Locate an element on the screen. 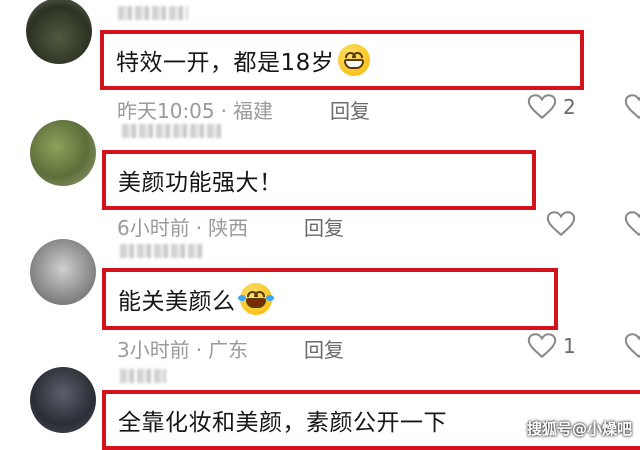  comment-location: 广东 is located at coordinates (228, 350).